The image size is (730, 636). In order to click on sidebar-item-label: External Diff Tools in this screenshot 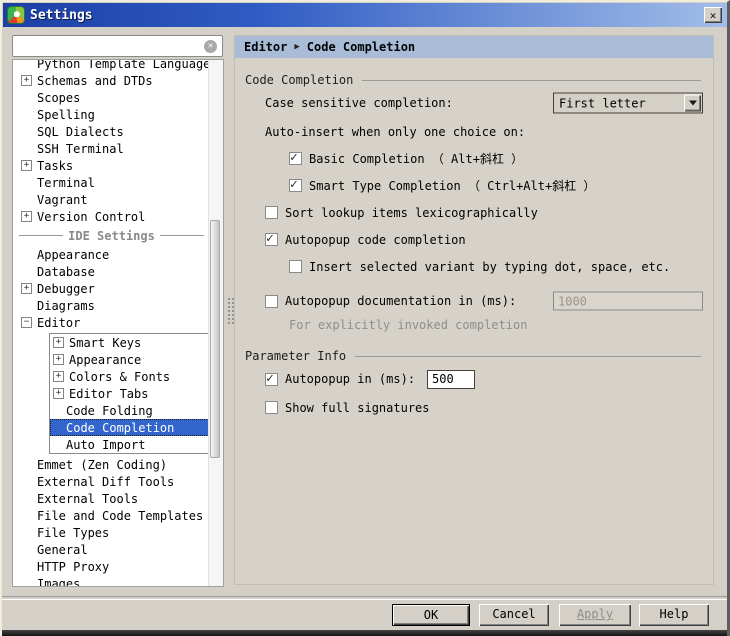, I will do `click(106, 481)`.